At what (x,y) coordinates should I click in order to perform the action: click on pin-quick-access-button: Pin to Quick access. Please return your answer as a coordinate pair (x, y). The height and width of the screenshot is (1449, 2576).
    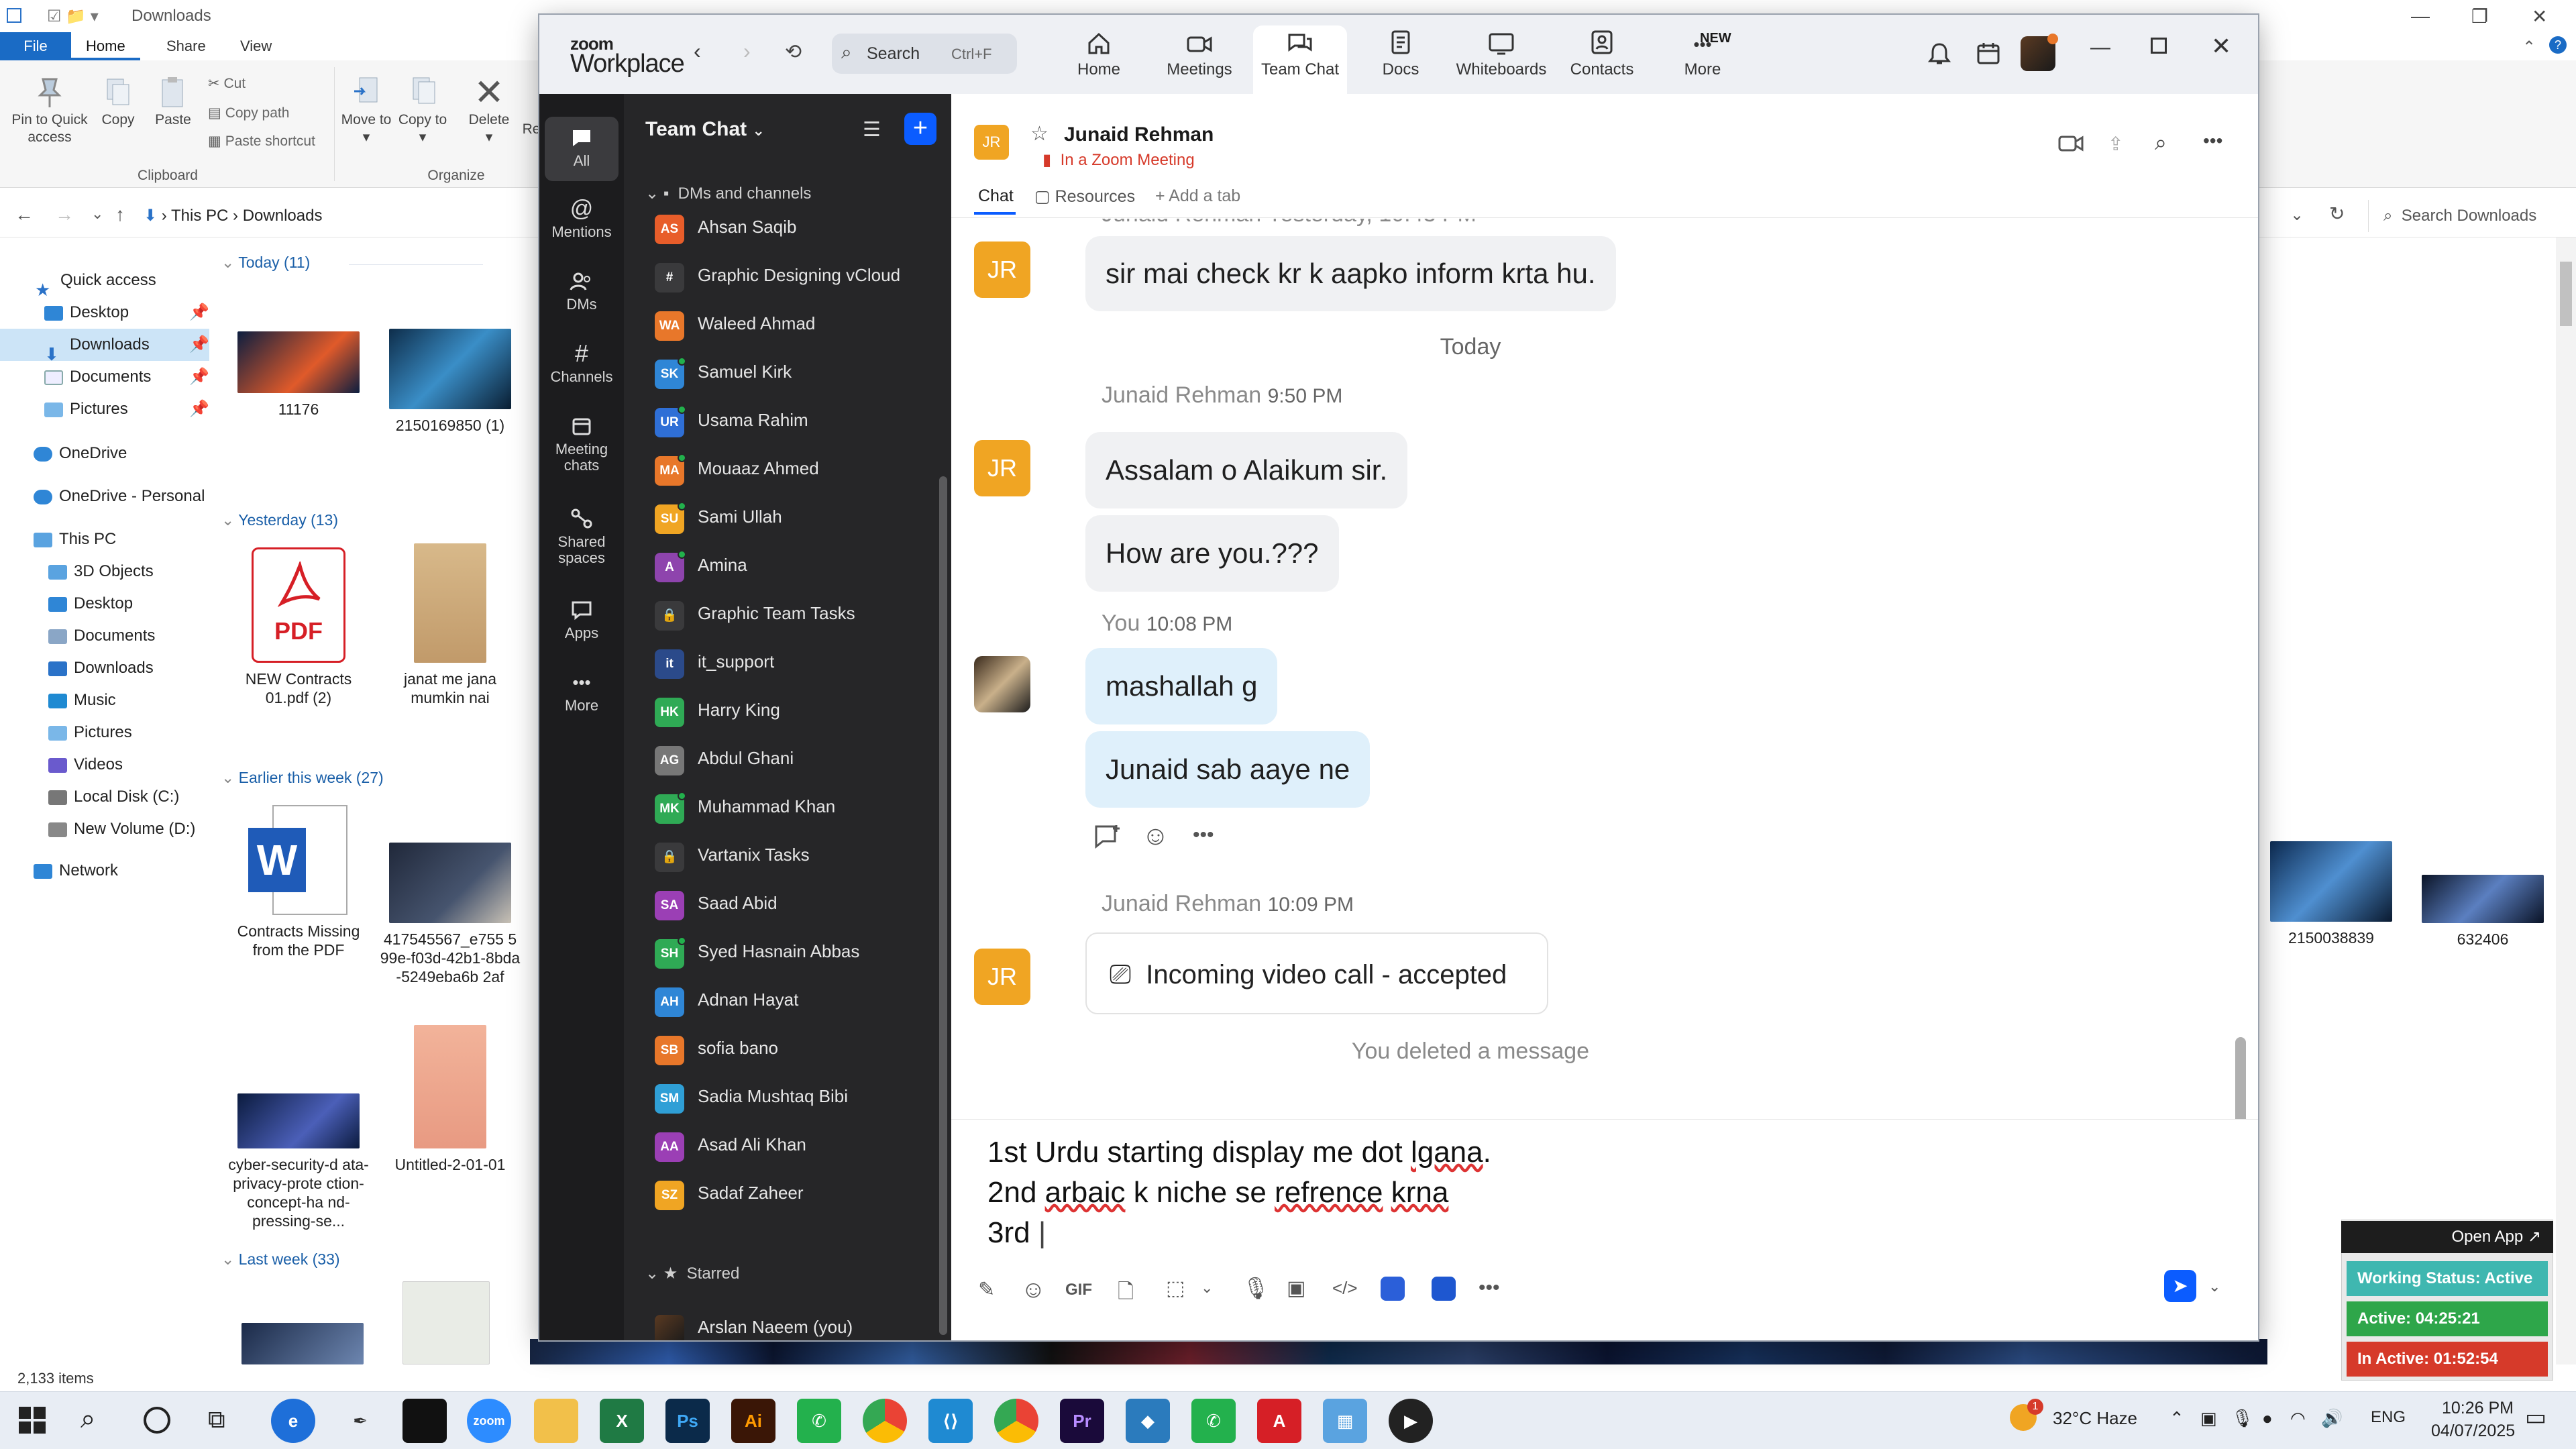
    Looking at the image, I should click on (50, 110).